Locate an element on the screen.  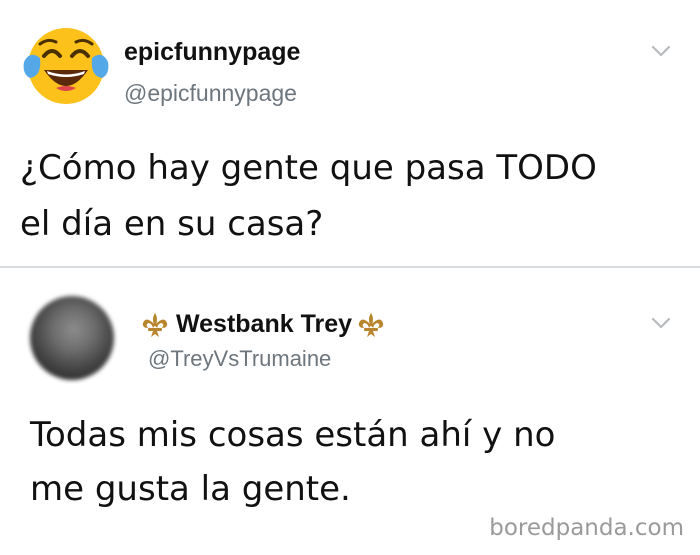
display-name-label: Westbank Trey is located at coordinates (264, 324).